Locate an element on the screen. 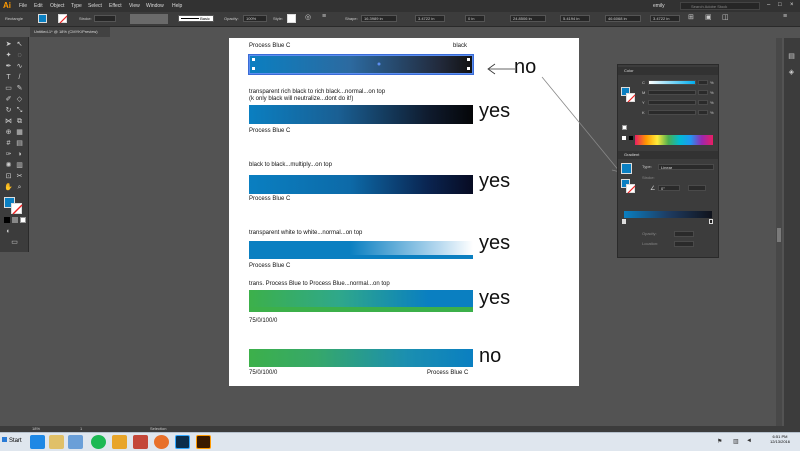 The height and width of the screenshot is (451, 800). gradient-mode-icon is located at coordinates (15, 220).